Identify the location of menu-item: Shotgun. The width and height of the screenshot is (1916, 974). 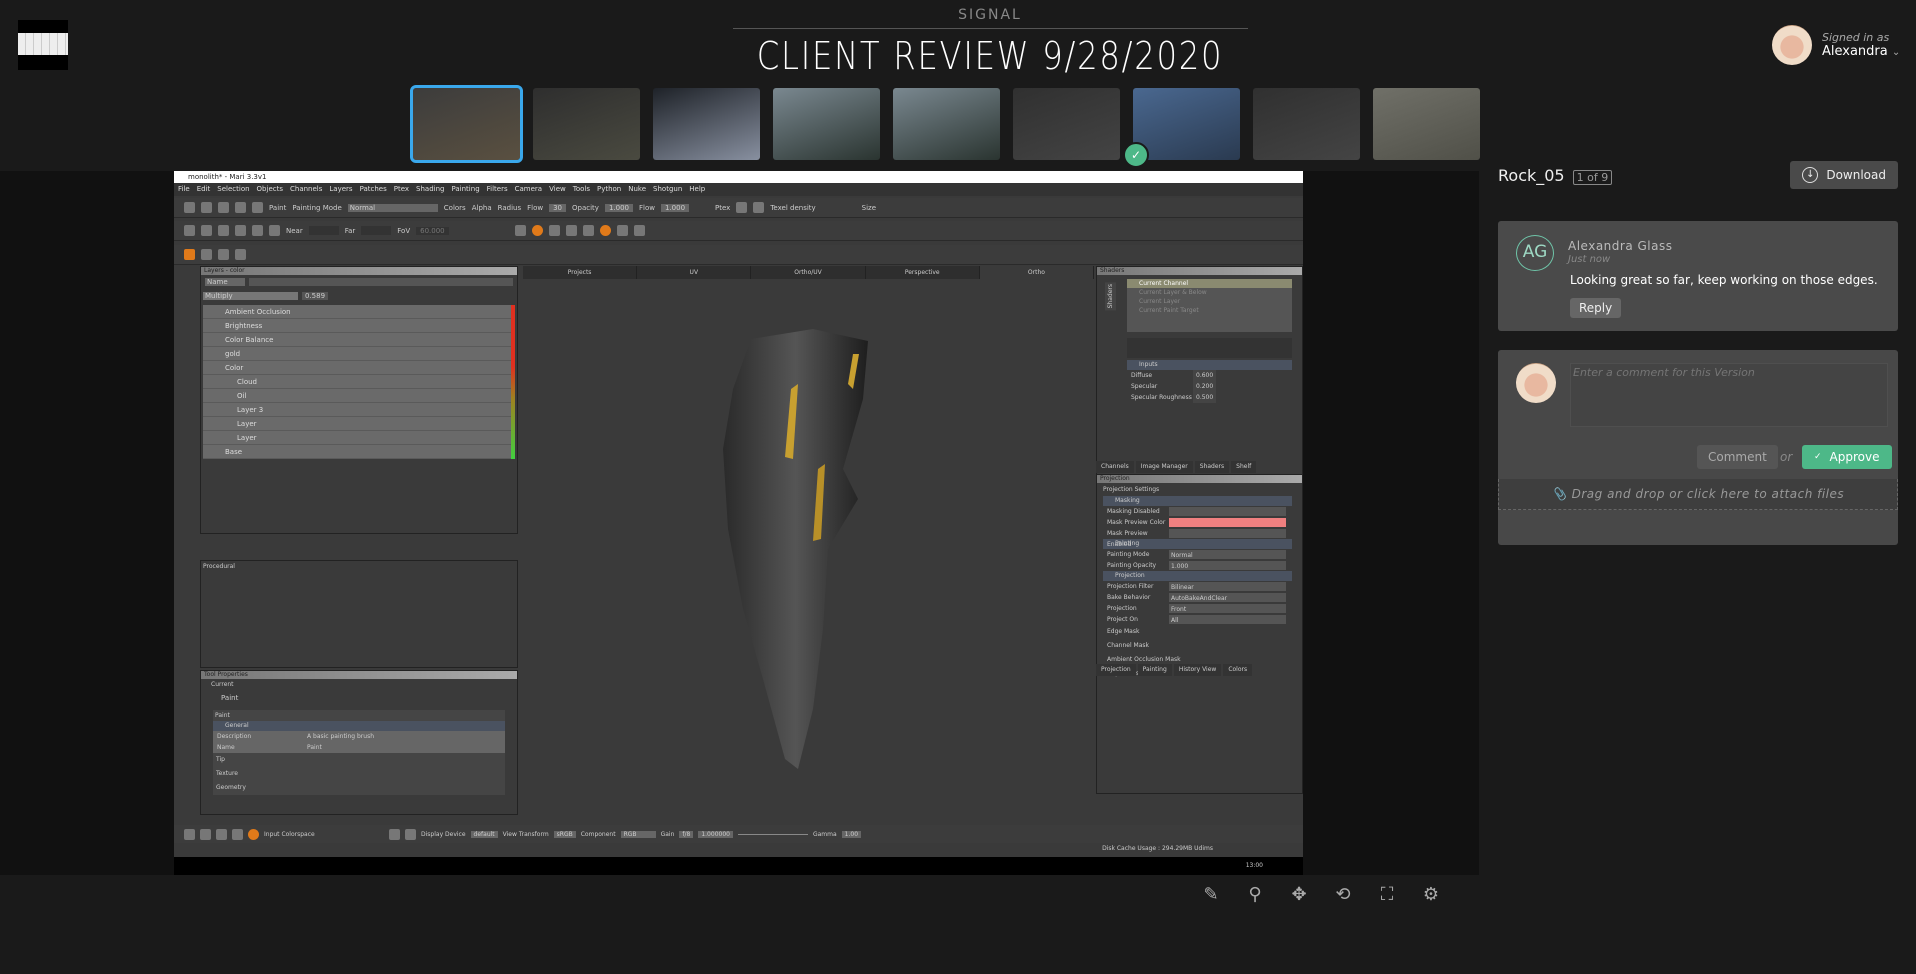
(668, 189).